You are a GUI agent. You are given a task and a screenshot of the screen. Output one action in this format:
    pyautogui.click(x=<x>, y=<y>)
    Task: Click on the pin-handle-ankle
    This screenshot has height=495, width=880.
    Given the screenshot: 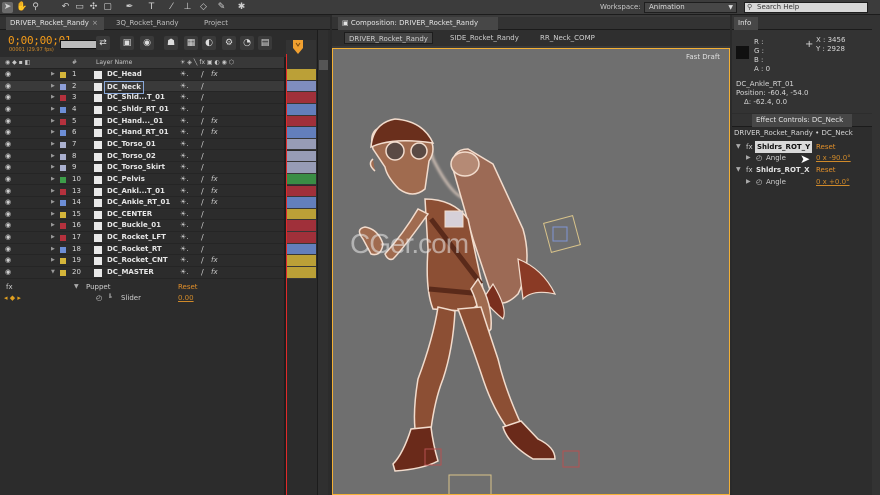 What is the action you would take?
    pyautogui.click(x=571, y=459)
    